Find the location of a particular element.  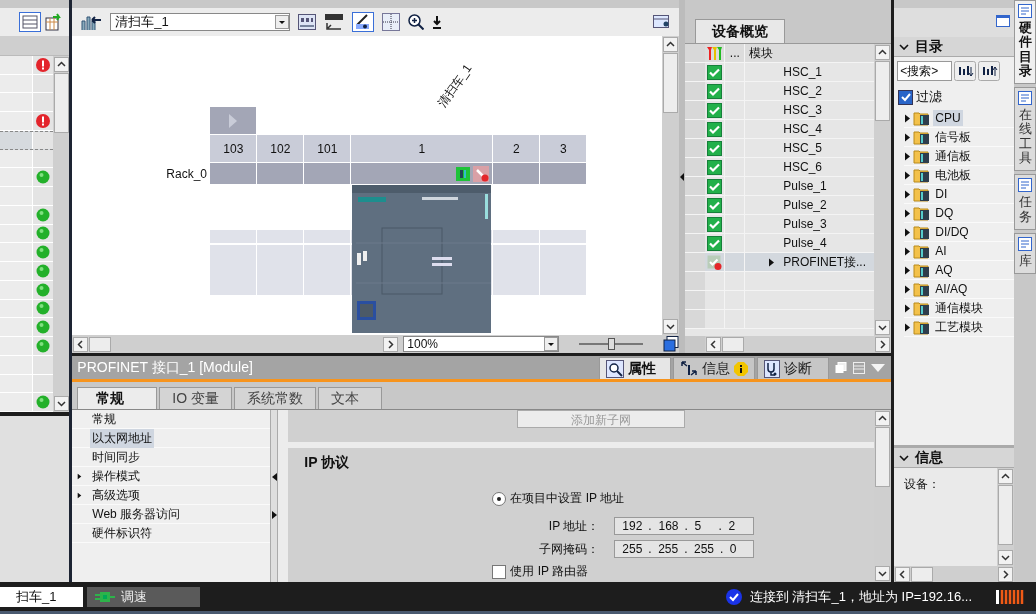

catalog-item: 通信模块 is located at coordinates (959, 308).